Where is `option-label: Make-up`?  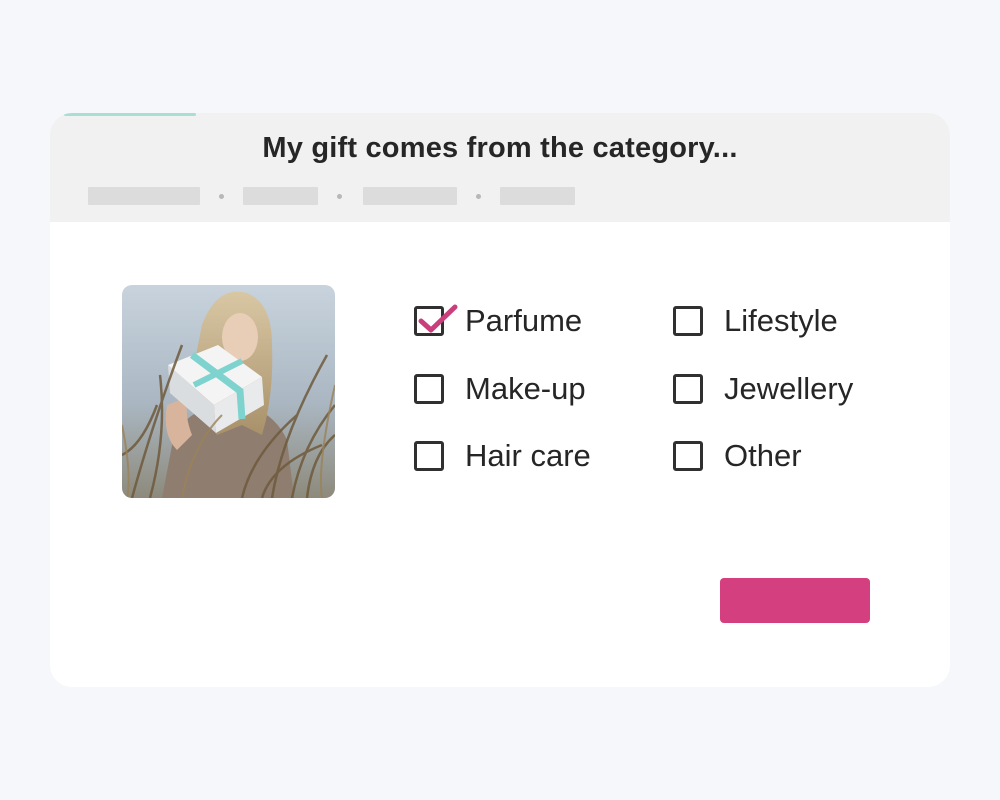 option-label: Make-up is located at coordinates (525, 388).